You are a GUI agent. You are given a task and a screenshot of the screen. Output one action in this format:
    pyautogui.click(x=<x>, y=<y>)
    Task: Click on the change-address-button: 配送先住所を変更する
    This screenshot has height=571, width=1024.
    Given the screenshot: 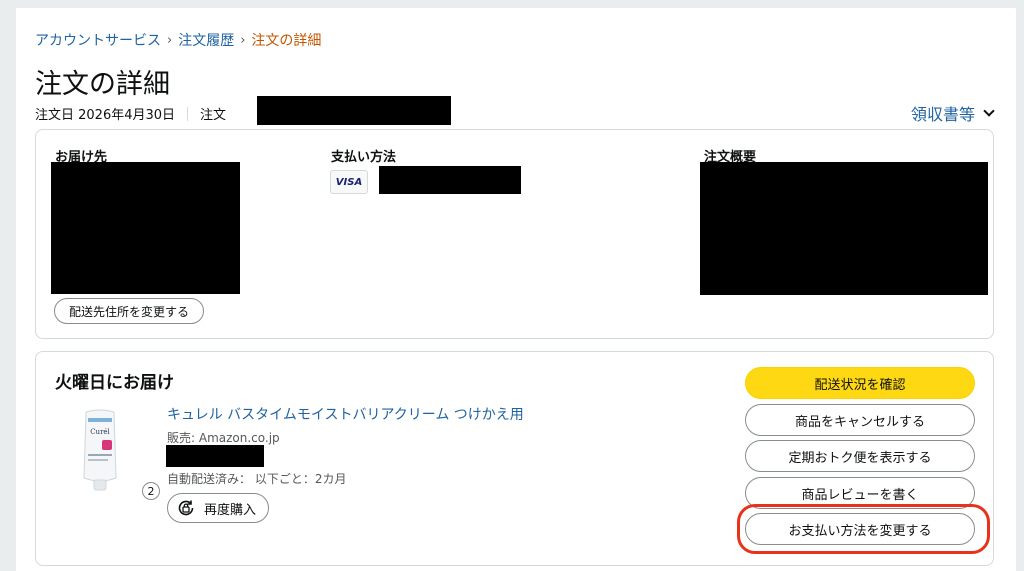 What is the action you would take?
    pyautogui.click(x=129, y=311)
    